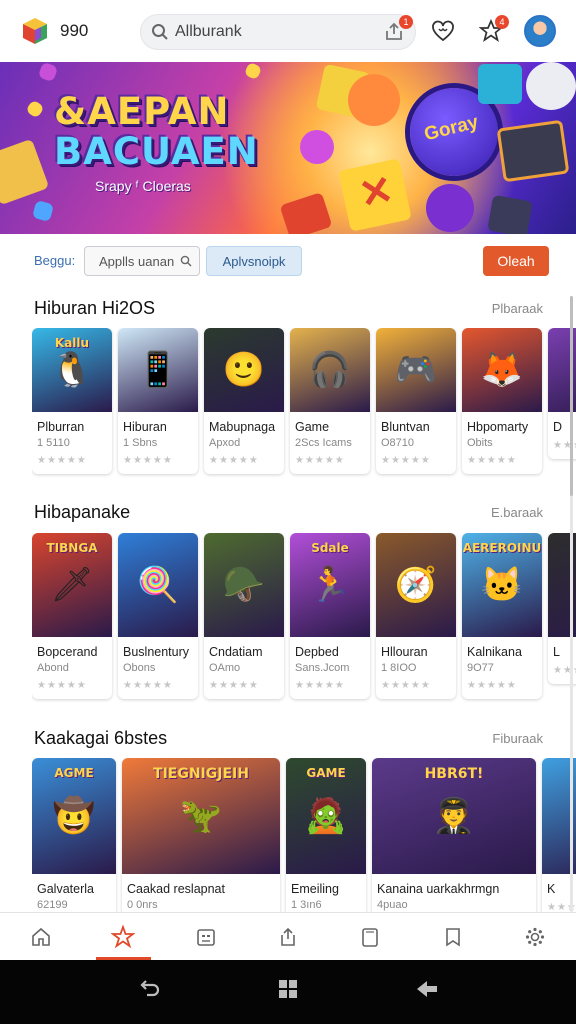 Image resolution: width=576 pixels, height=1024 pixels. What do you see at coordinates (454, 774) in the screenshot?
I see `thumbnail-caption: HBR6T!` at bounding box center [454, 774].